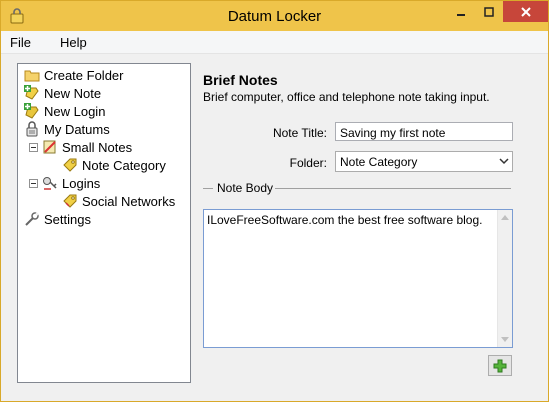 This screenshot has width=549, height=402. Describe the element at coordinates (299, 133) in the screenshot. I see `note-title-label: Note Title:` at that location.